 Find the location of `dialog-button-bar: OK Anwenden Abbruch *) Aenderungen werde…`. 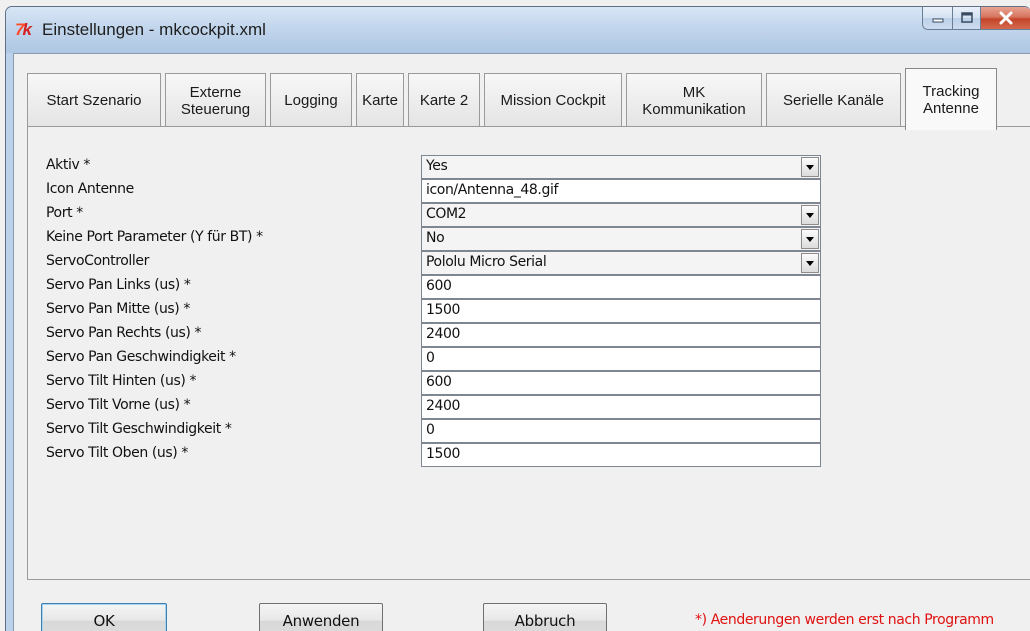

dialog-button-bar: OK Anwenden Abbruch *) Aenderungen werde… is located at coordinates (522, 610).